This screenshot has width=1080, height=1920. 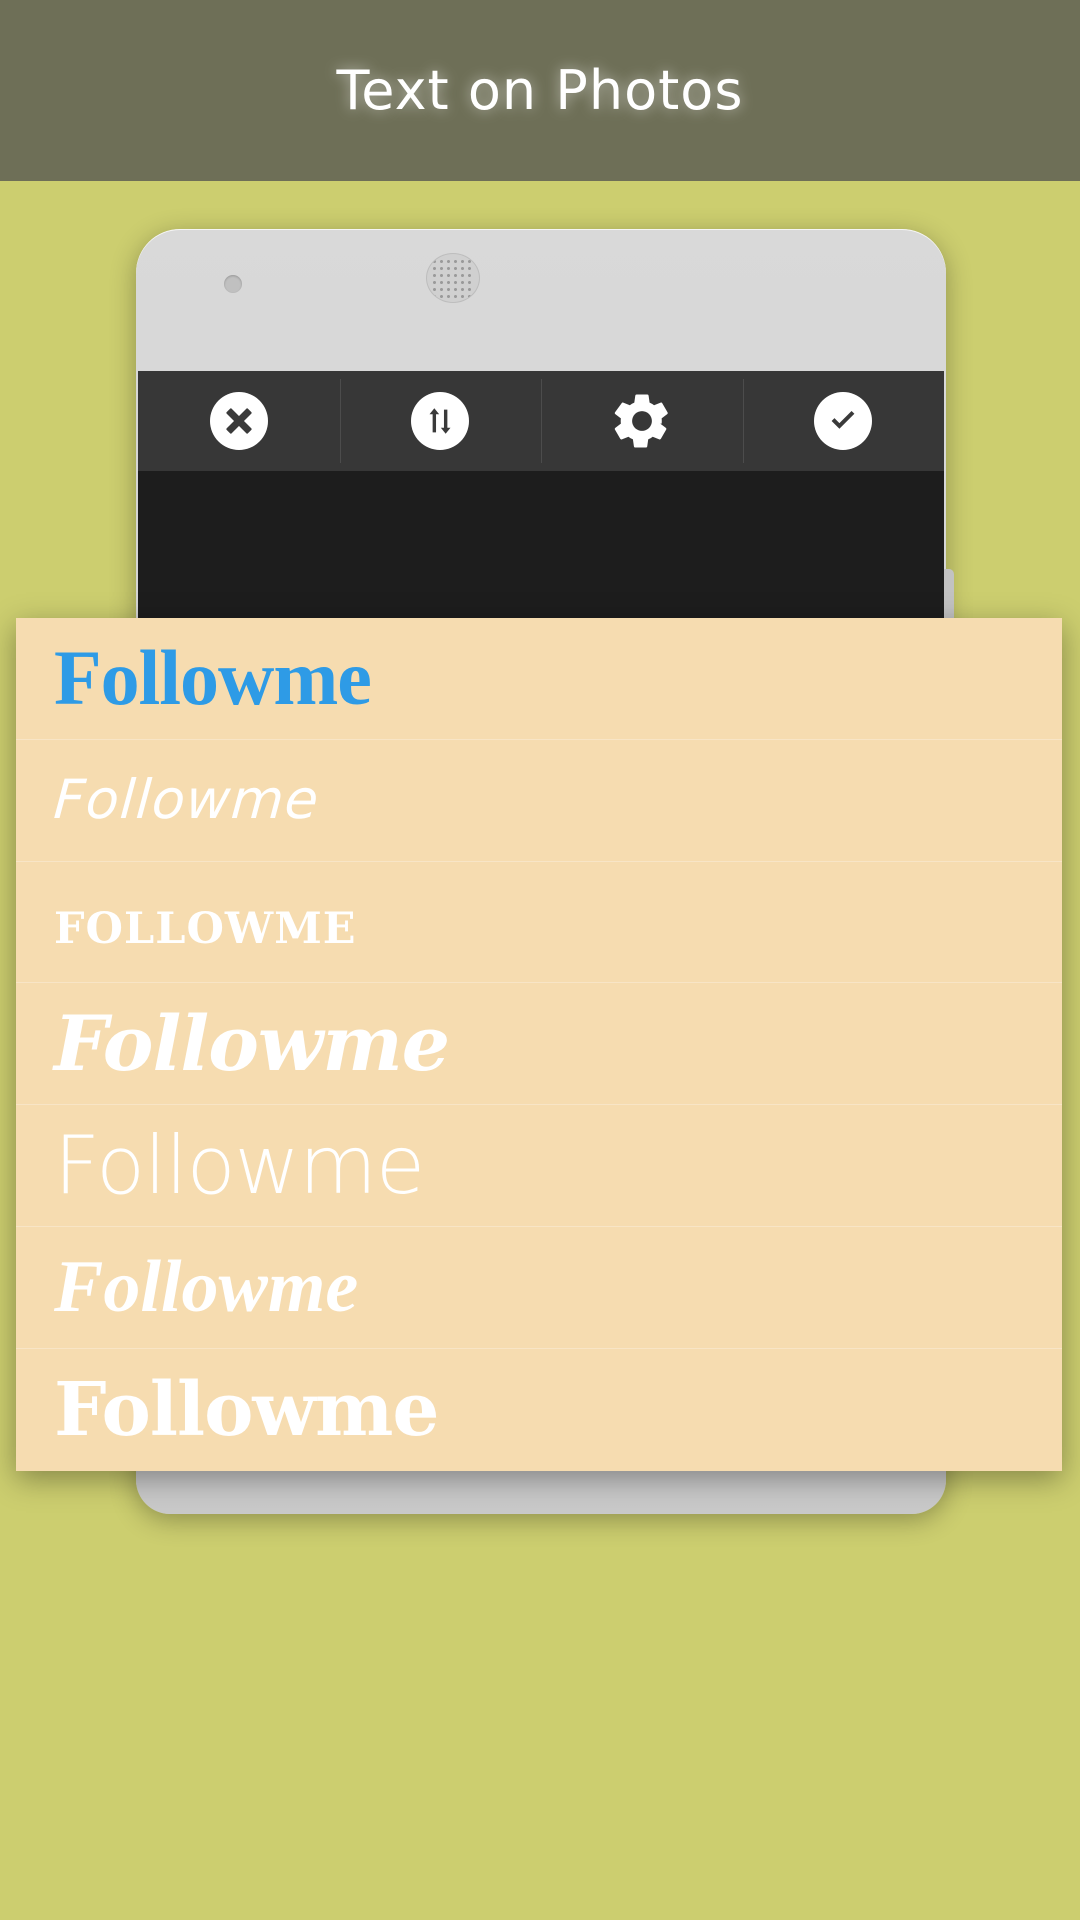 I want to click on gear-icon, so click(x=642, y=421).